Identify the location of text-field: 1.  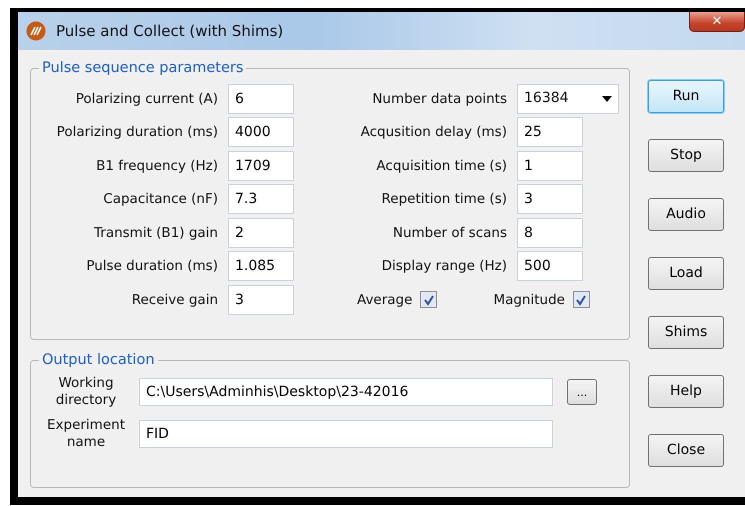
(550, 165).